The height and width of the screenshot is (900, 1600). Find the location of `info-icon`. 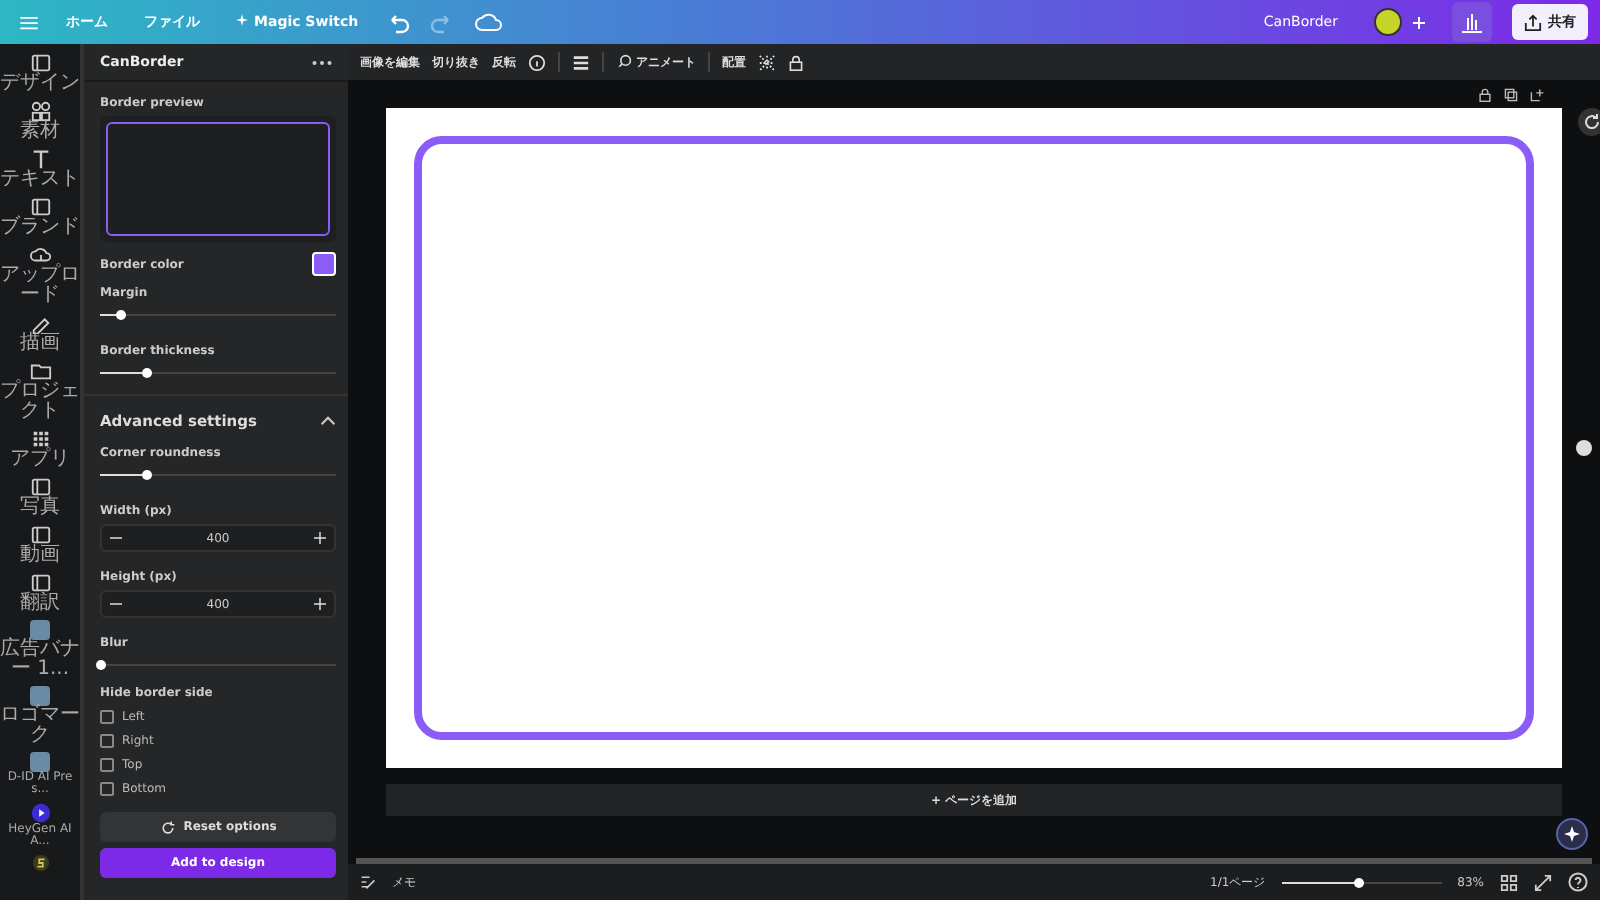

info-icon is located at coordinates (537, 62).